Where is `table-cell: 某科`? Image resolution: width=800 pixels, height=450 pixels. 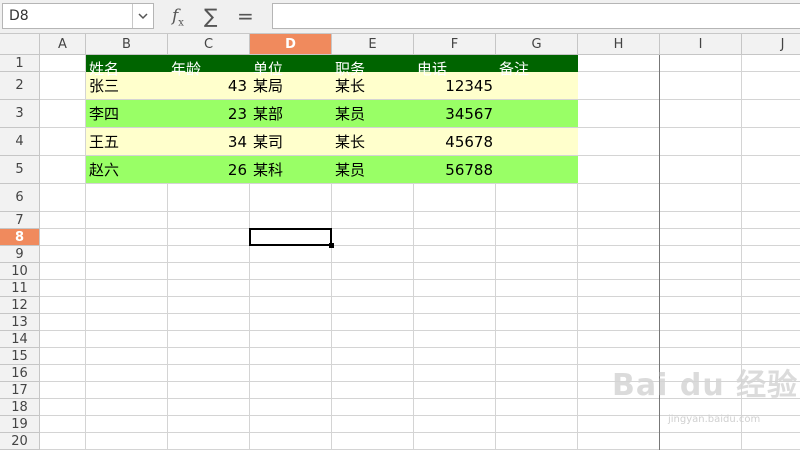
table-cell: 某科 is located at coordinates (291, 170).